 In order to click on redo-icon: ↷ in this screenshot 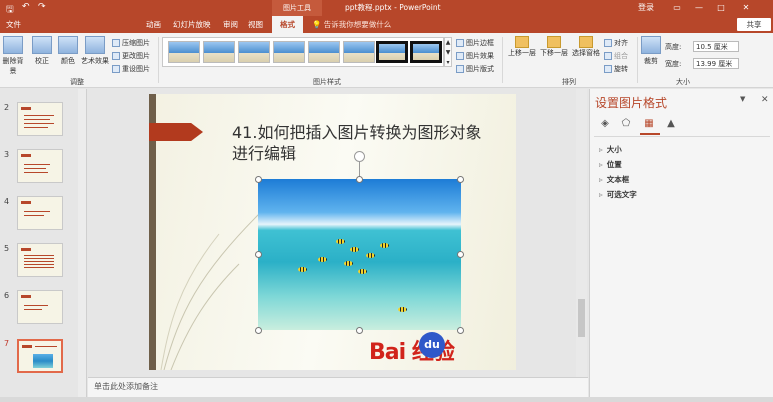, I will do `click(42, 7)`.